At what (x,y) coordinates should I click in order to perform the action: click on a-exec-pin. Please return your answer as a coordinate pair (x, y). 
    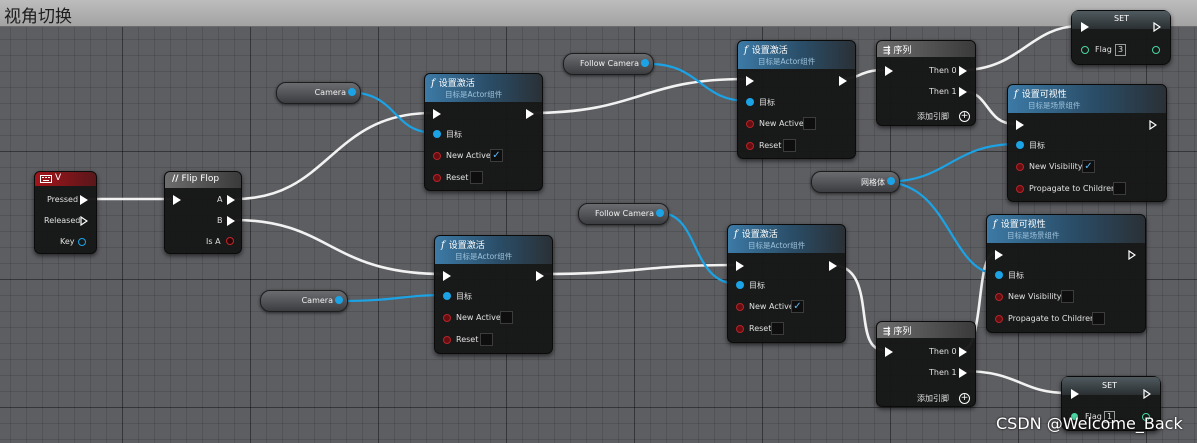
    Looking at the image, I should click on (231, 200).